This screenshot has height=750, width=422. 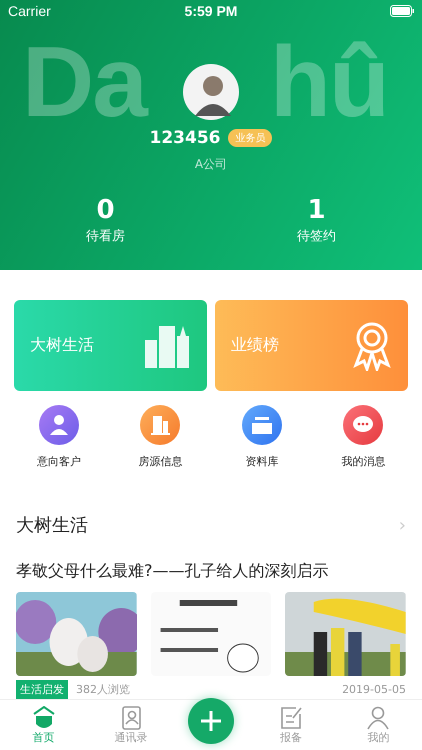 What do you see at coordinates (42, 689) in the screenshot?
I see `category-tag: 生活启发` at bounding box center [42, 689].